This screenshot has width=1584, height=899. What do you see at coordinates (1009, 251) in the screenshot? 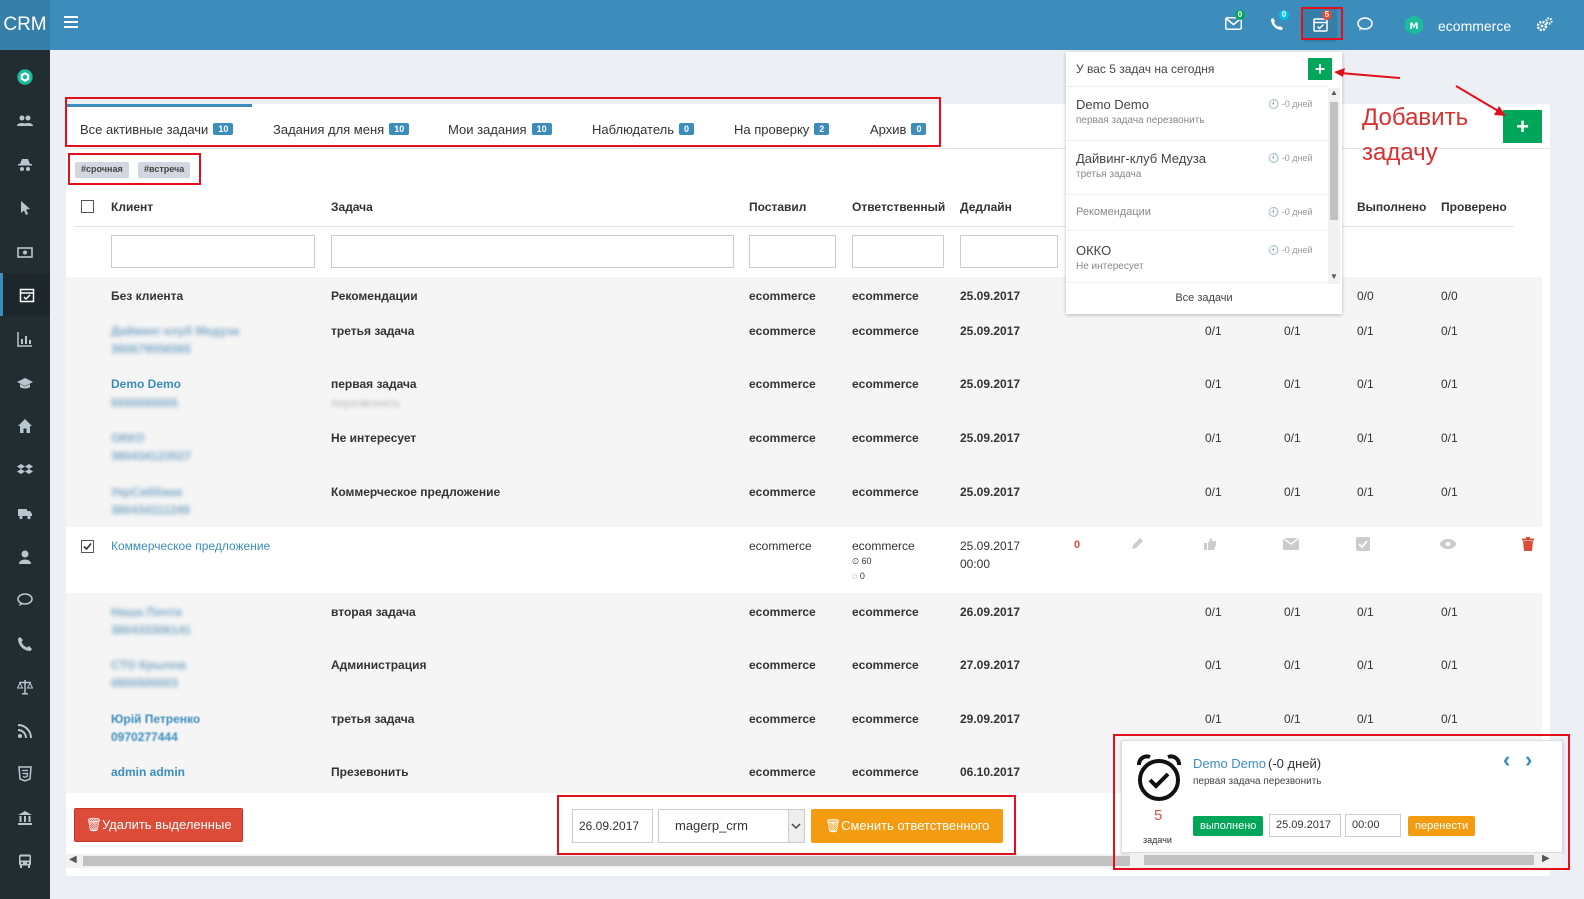
I see `deadline-filter-input` at bounding box center [1009, 251].